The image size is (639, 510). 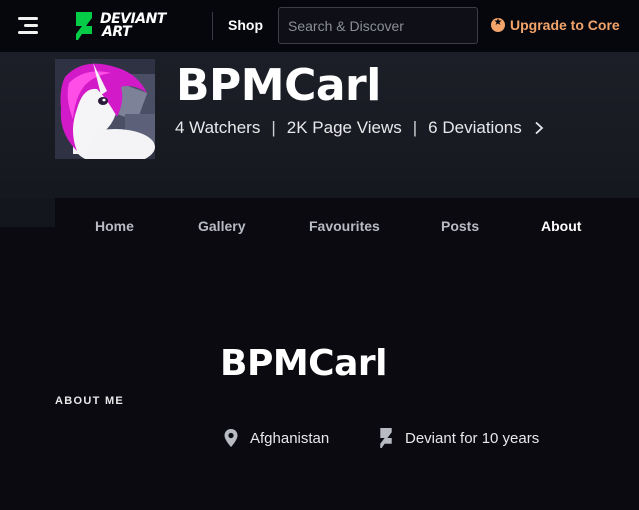 I want to click on search-box, so click(x=378, y=25).